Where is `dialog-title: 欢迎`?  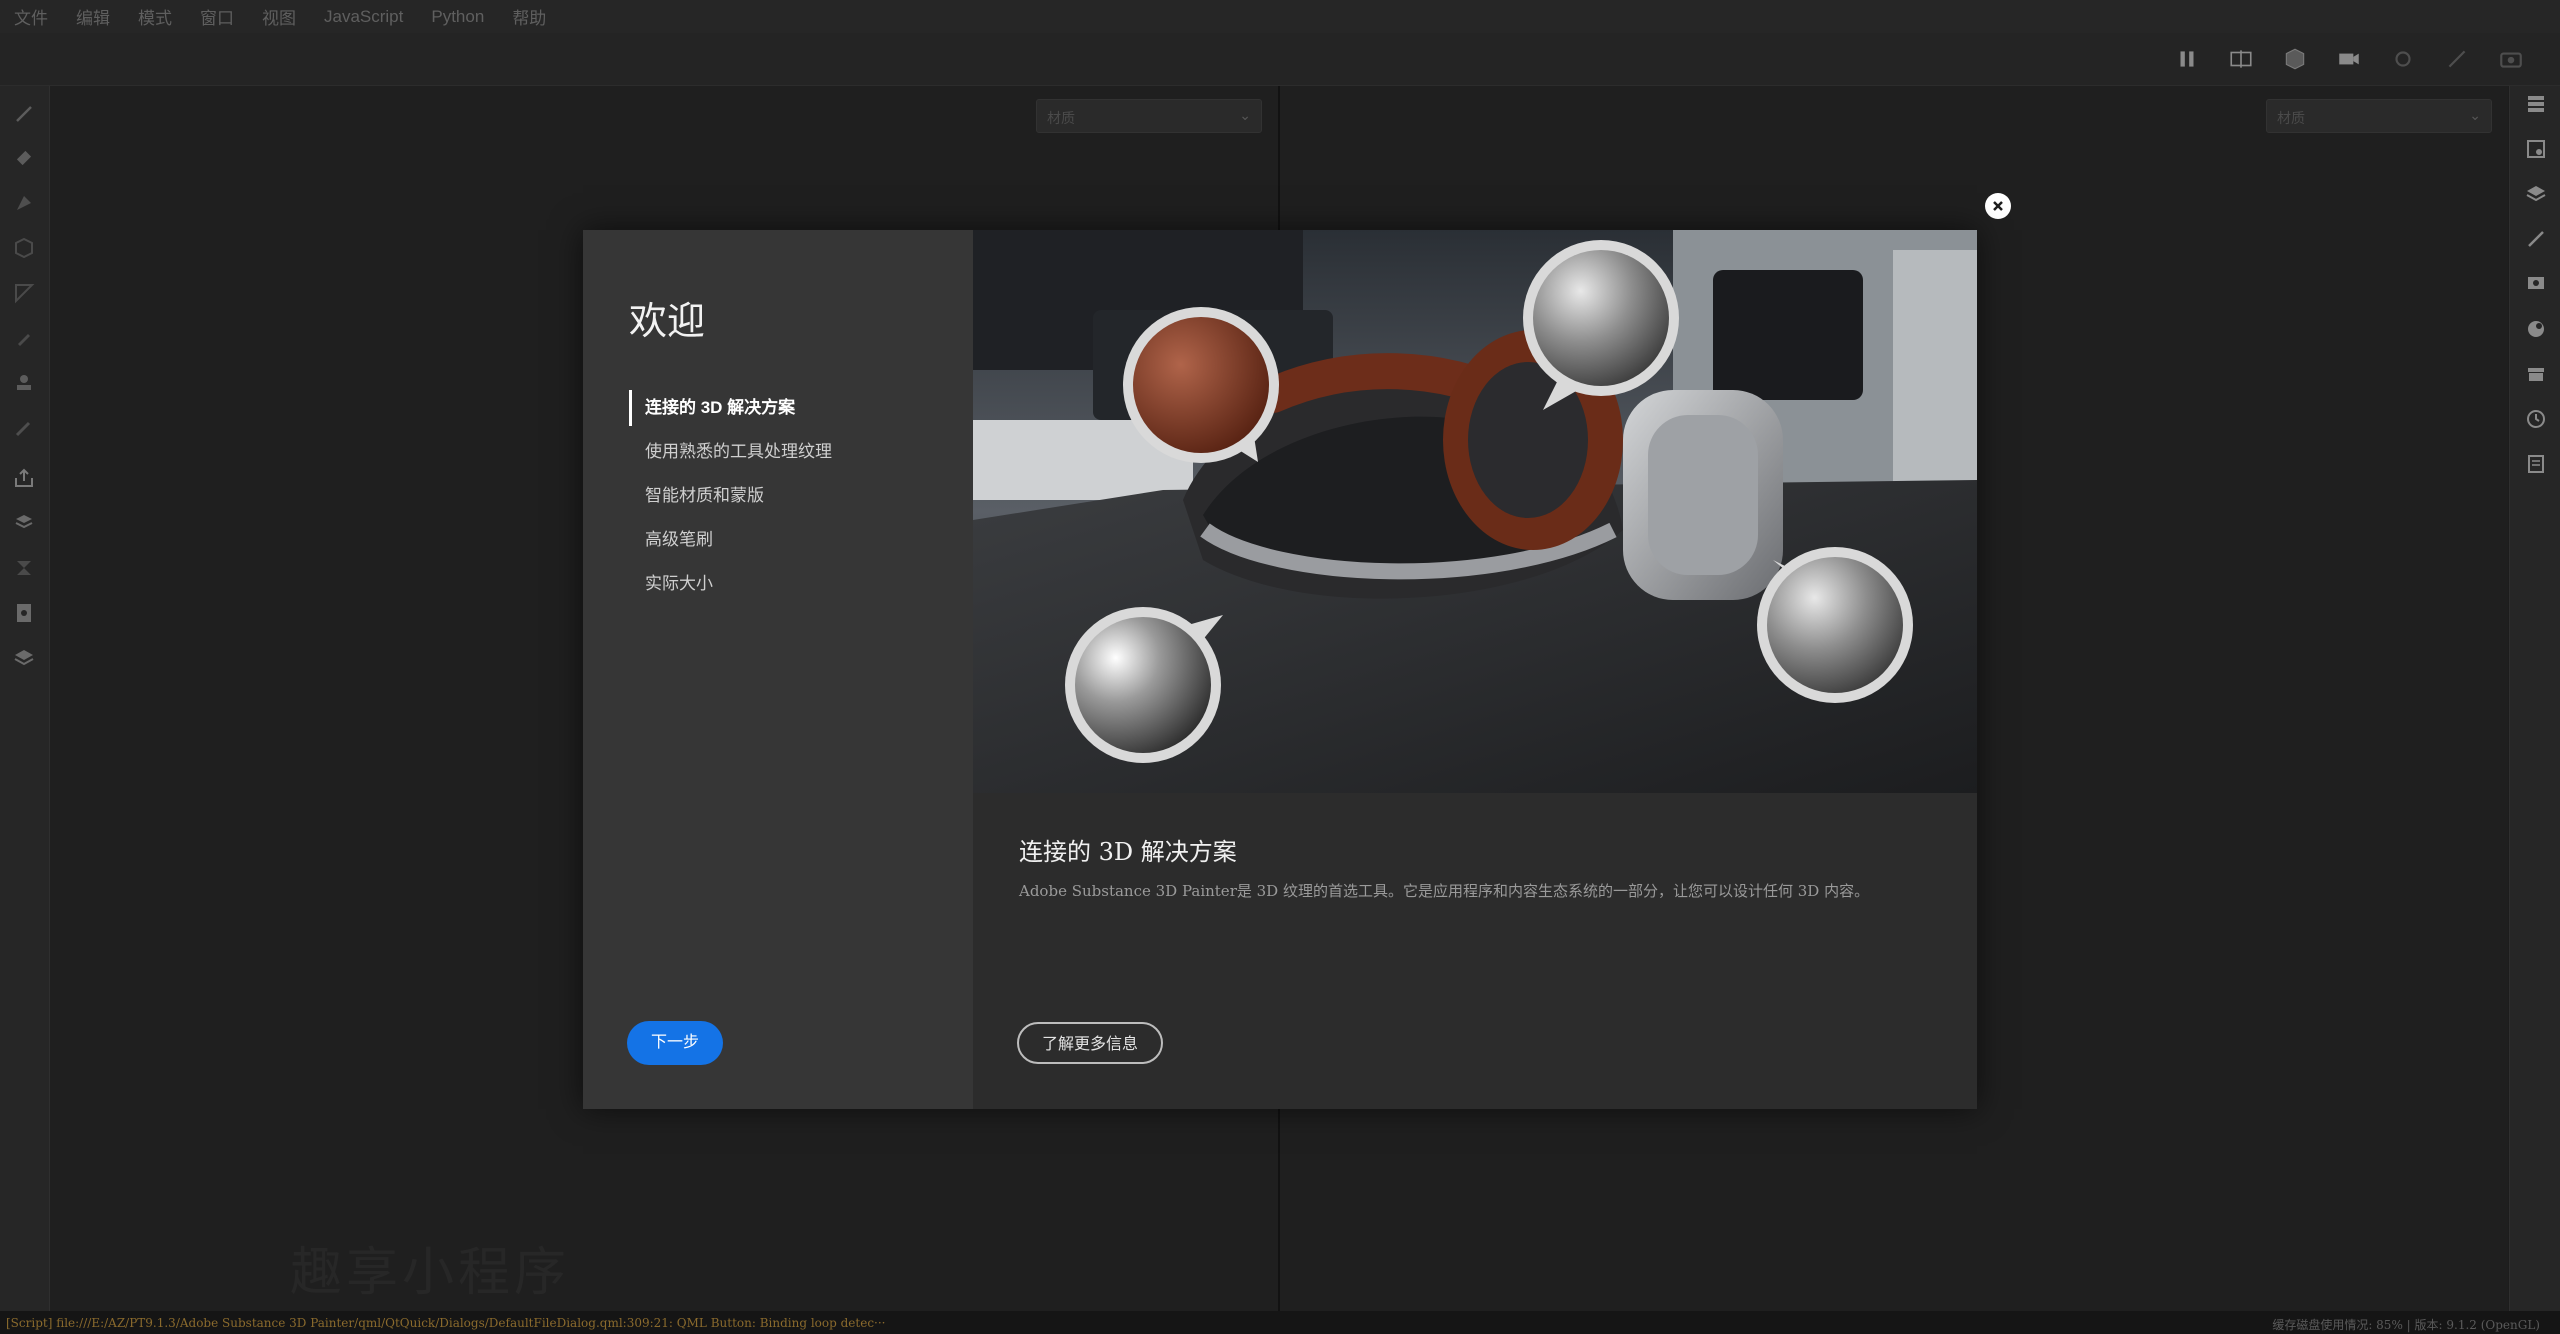
dialog-title: 欢迎 is located at coordinates (667, 321).